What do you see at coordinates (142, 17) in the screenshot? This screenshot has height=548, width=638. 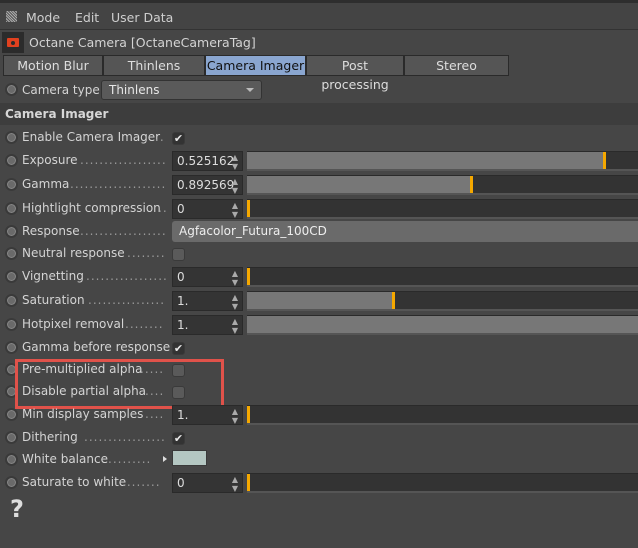 I see `menu-user-data: User Data` at bounding box center [142, 17].